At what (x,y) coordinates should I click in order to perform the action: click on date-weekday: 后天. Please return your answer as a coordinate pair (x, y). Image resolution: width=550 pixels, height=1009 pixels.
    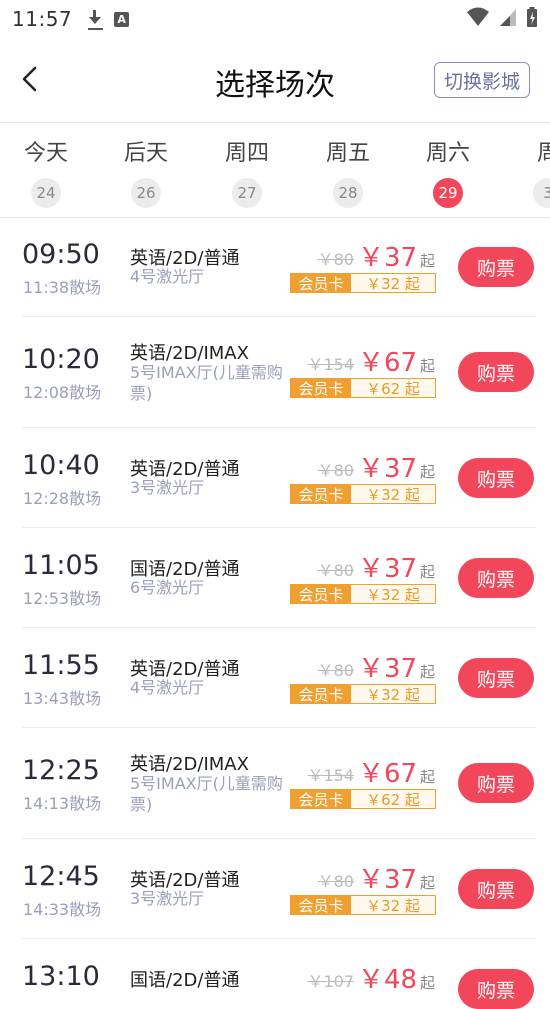
    Looking at the image, I should click on (145, 153).